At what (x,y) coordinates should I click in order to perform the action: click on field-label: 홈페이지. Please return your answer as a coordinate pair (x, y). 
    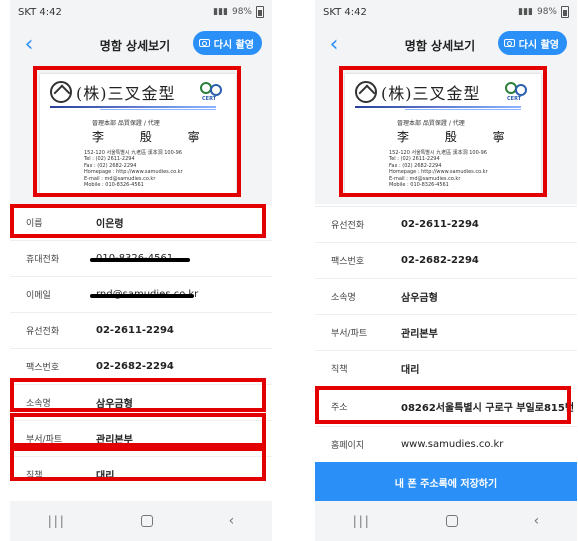
    Looking at the image, I should click on (348, 446).